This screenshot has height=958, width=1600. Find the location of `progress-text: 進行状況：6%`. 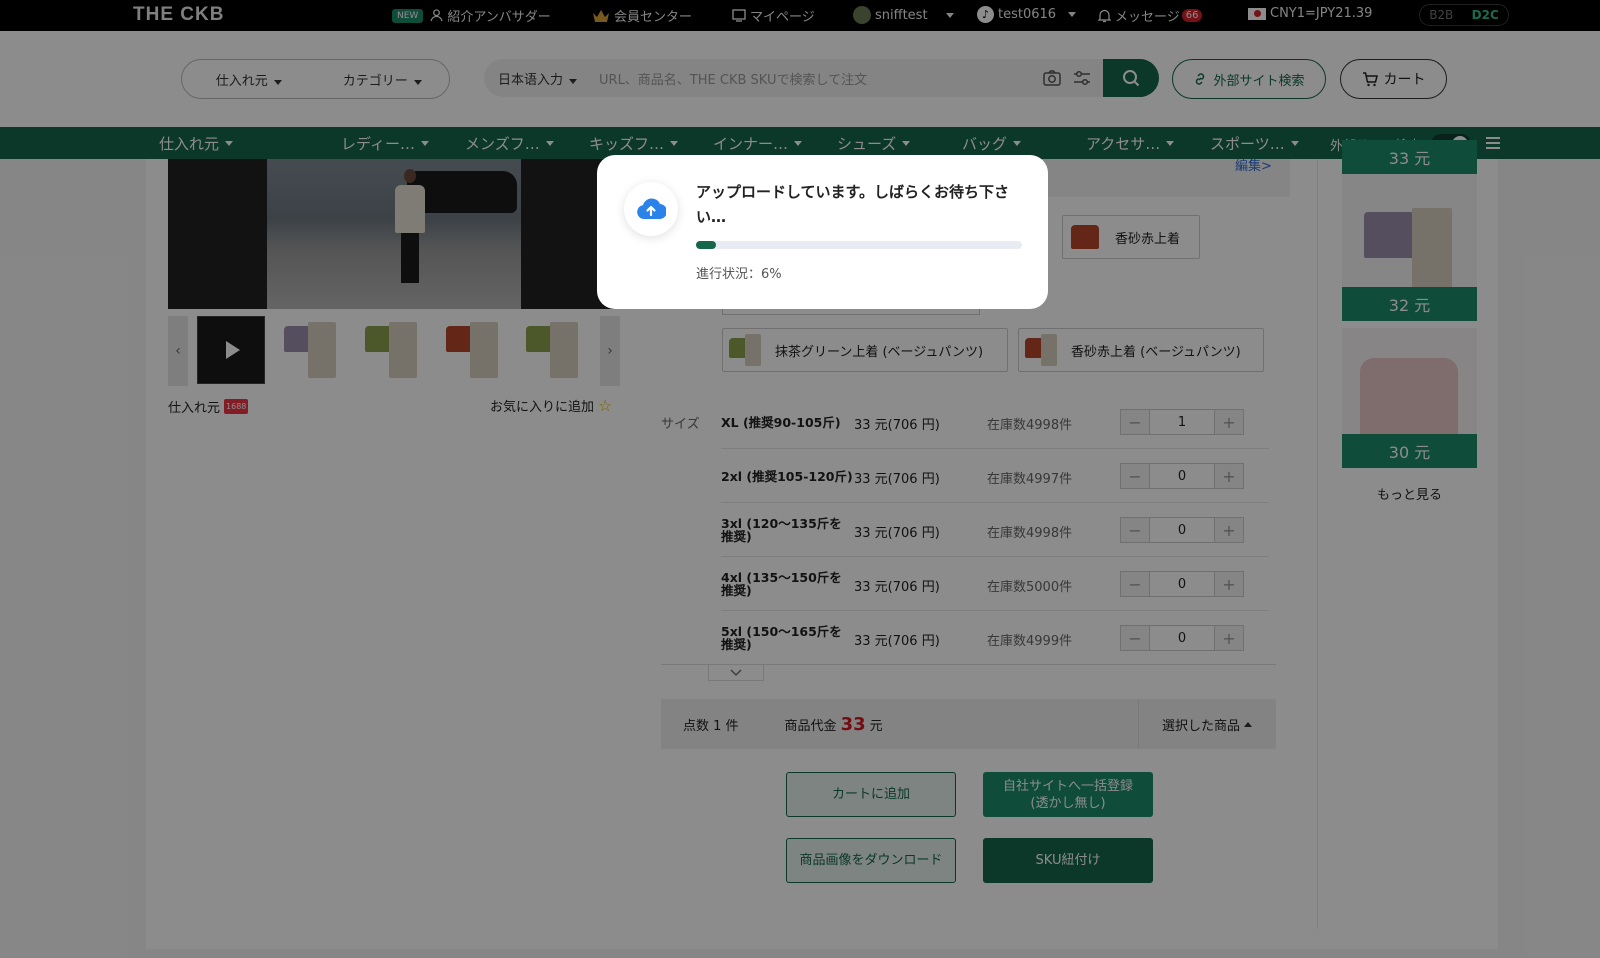

progress-text: 進行状況：6% is located at coordinates (739, 274).